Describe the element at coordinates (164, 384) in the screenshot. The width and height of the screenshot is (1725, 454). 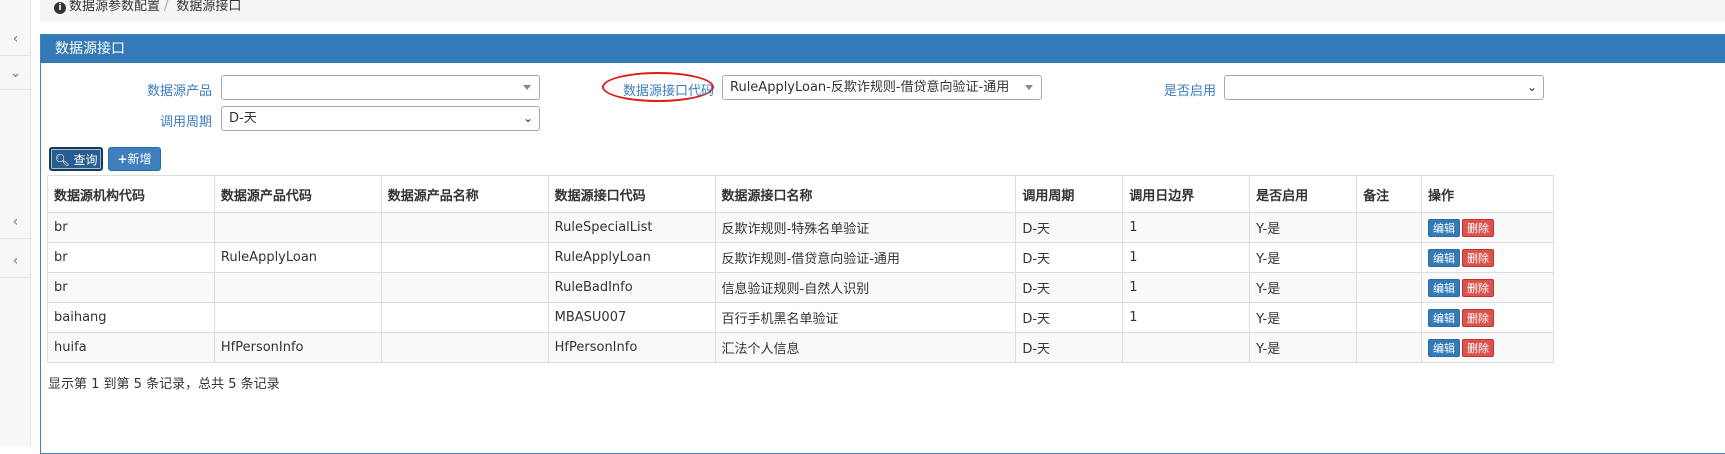
I see `pagination-summary: 显示第 1 到第 5 条记录，总共 5 条记录` at that location.